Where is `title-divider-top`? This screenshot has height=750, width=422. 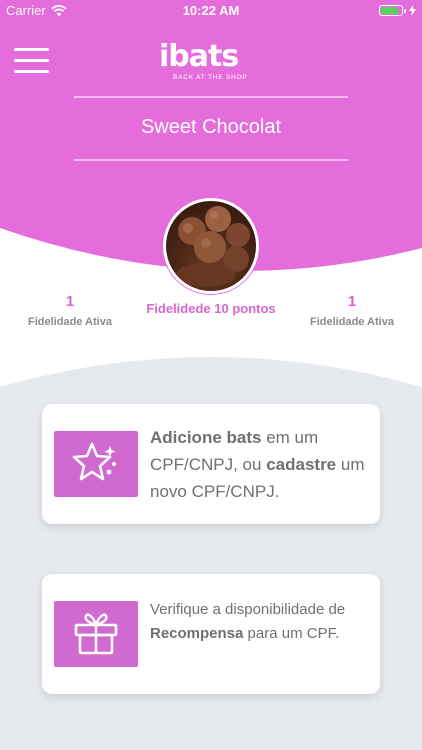
title-divider-top is located at coordinates (211, 97).